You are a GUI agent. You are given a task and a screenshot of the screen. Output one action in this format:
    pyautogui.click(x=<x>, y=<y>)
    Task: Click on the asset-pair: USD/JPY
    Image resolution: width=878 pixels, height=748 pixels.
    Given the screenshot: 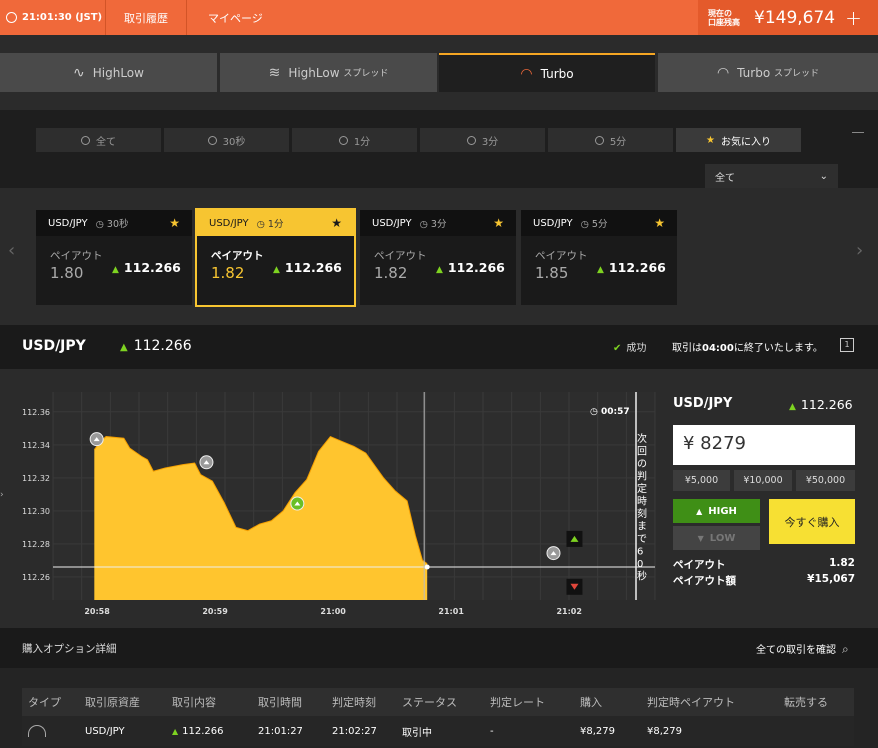 What is the action you would take?
    pyautogui.click(x=54, y=346)
    